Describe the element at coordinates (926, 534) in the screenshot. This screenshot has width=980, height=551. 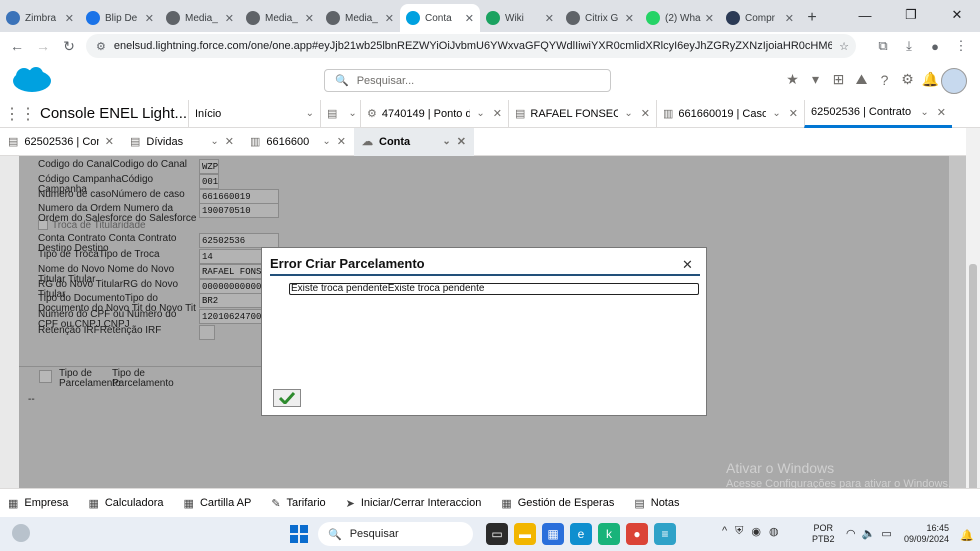
I see `taskbar-clock: 16:45 09/09/2024` at that location.